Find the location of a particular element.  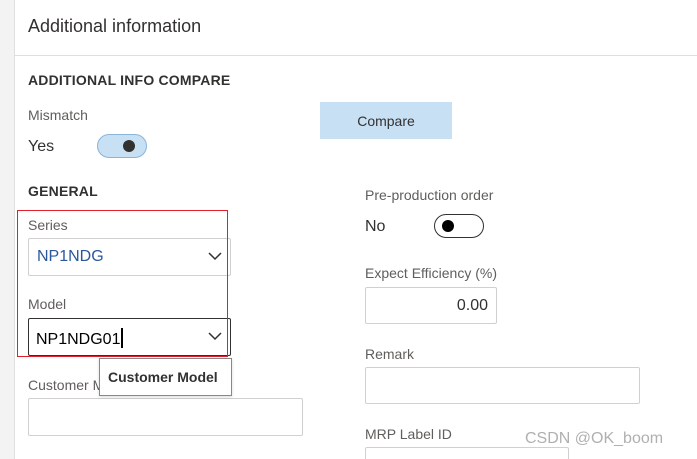

pre-production-order-value: No is located at coordinates (375, 226).